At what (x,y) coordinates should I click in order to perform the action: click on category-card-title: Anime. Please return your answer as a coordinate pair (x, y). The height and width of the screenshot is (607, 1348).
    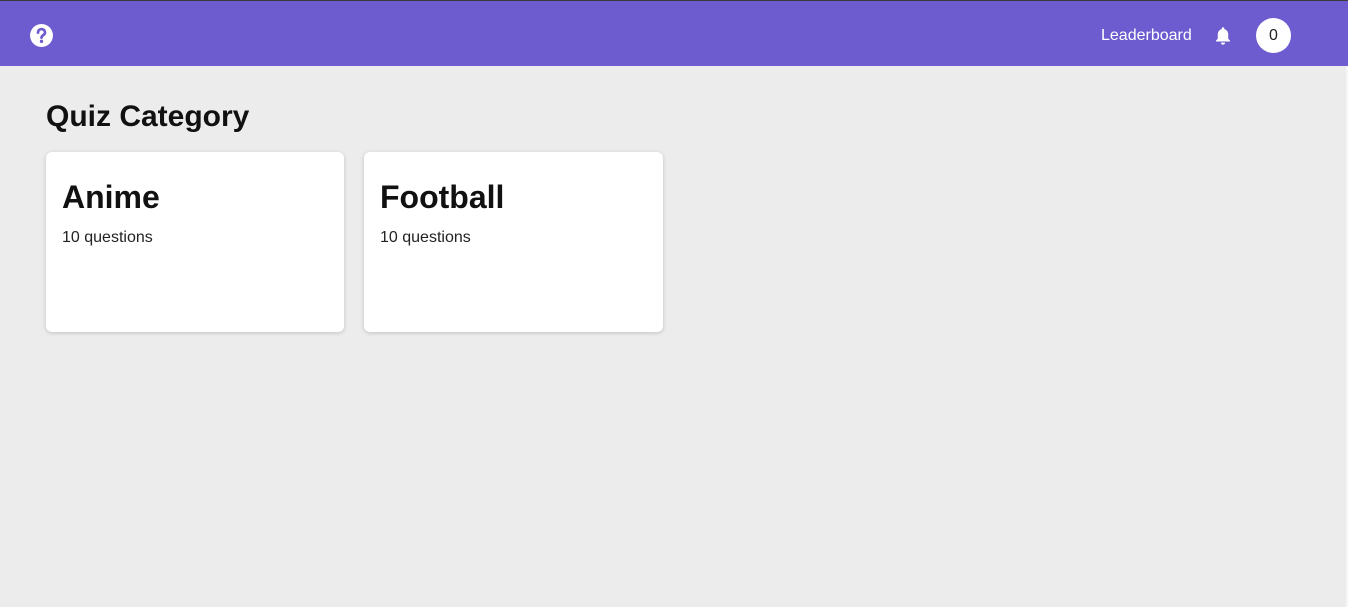
    Looking at the image, I should click on (111, 197).